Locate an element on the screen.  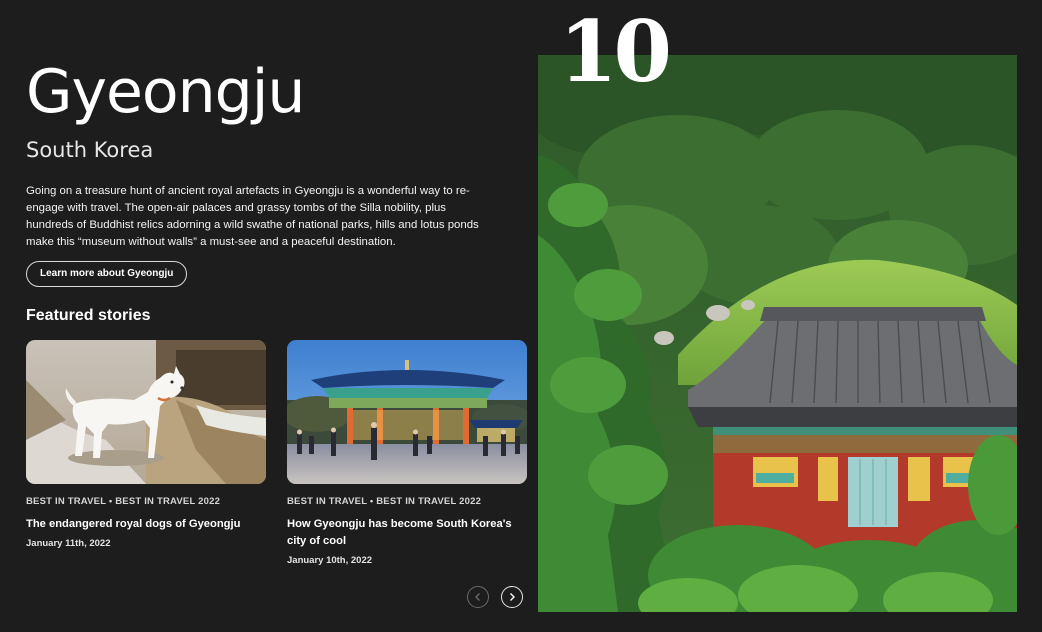
story-date: January 11th, 2022 is located at coordinates (68, 543).